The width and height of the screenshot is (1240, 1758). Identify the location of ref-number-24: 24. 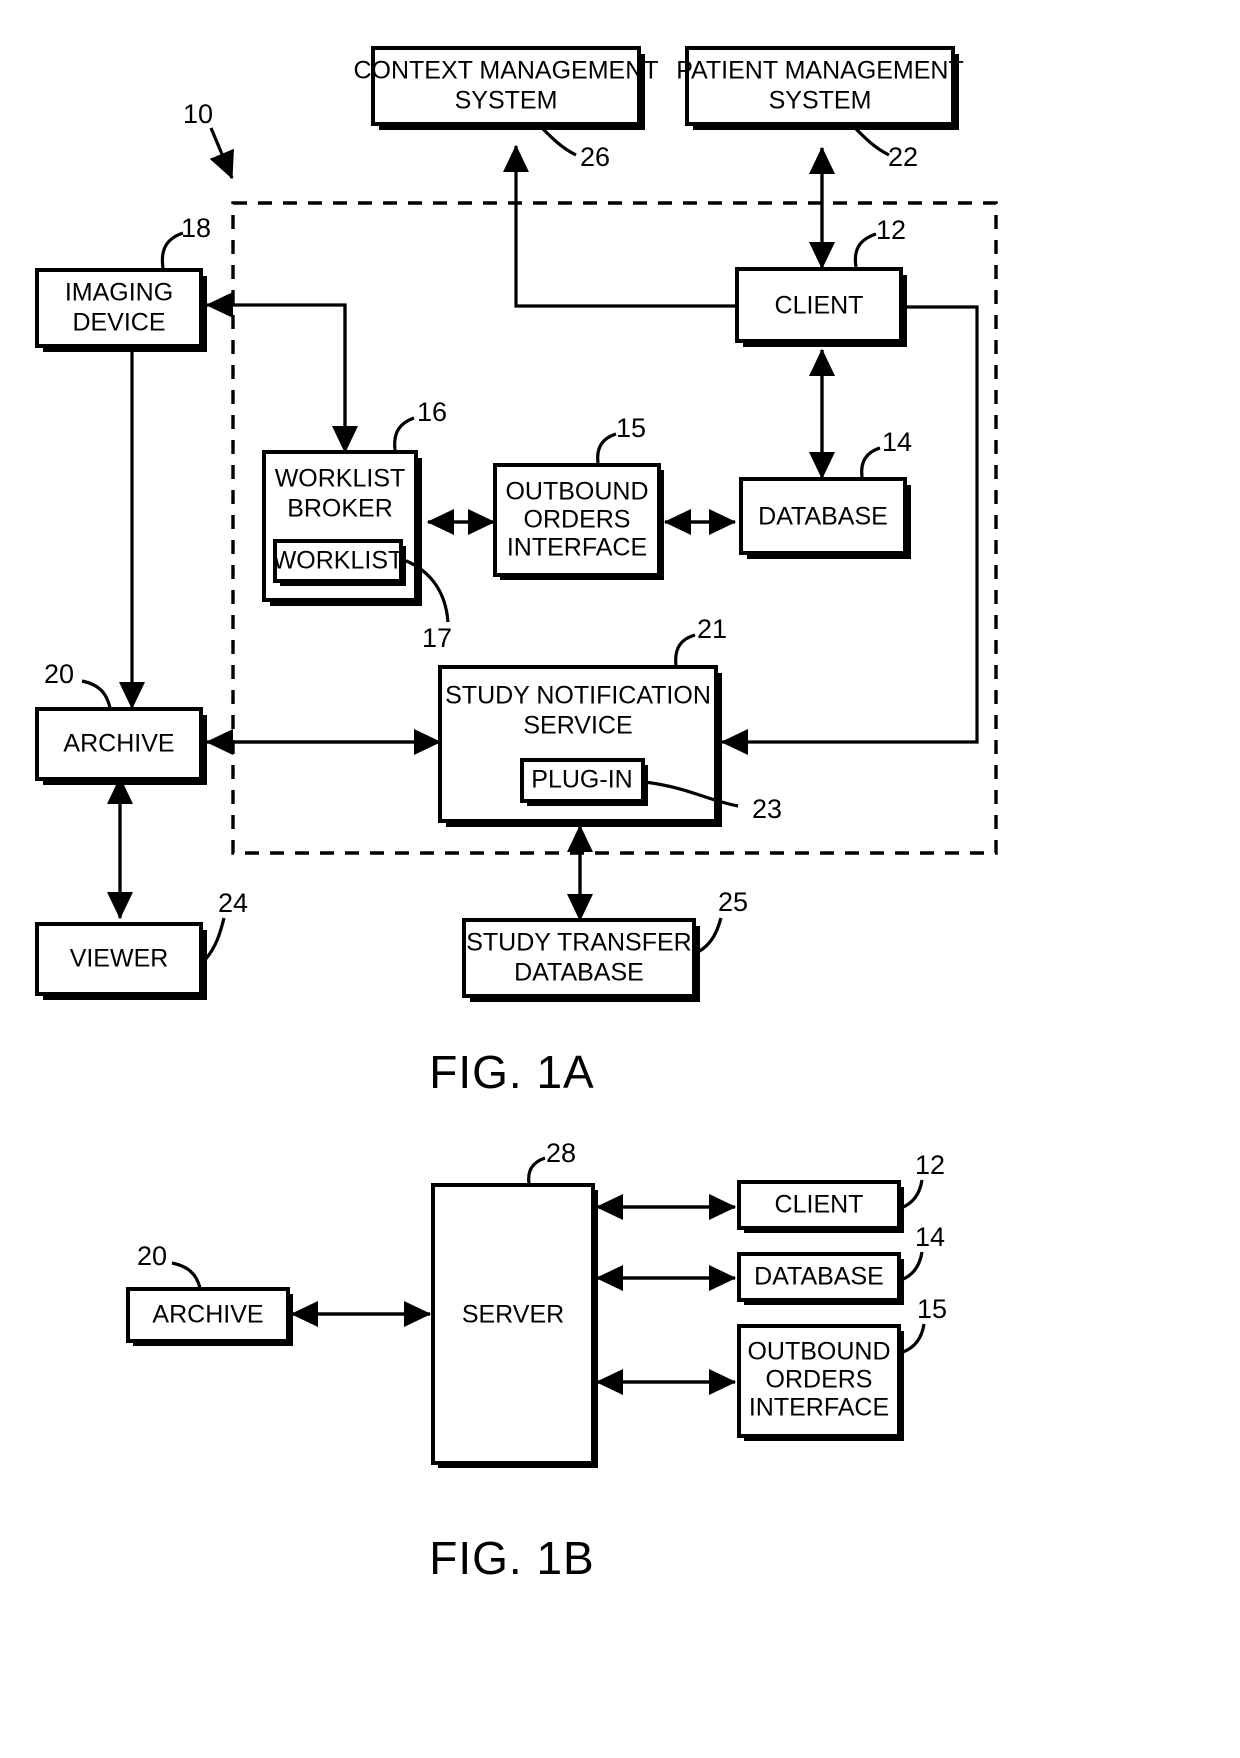
(233, 903).